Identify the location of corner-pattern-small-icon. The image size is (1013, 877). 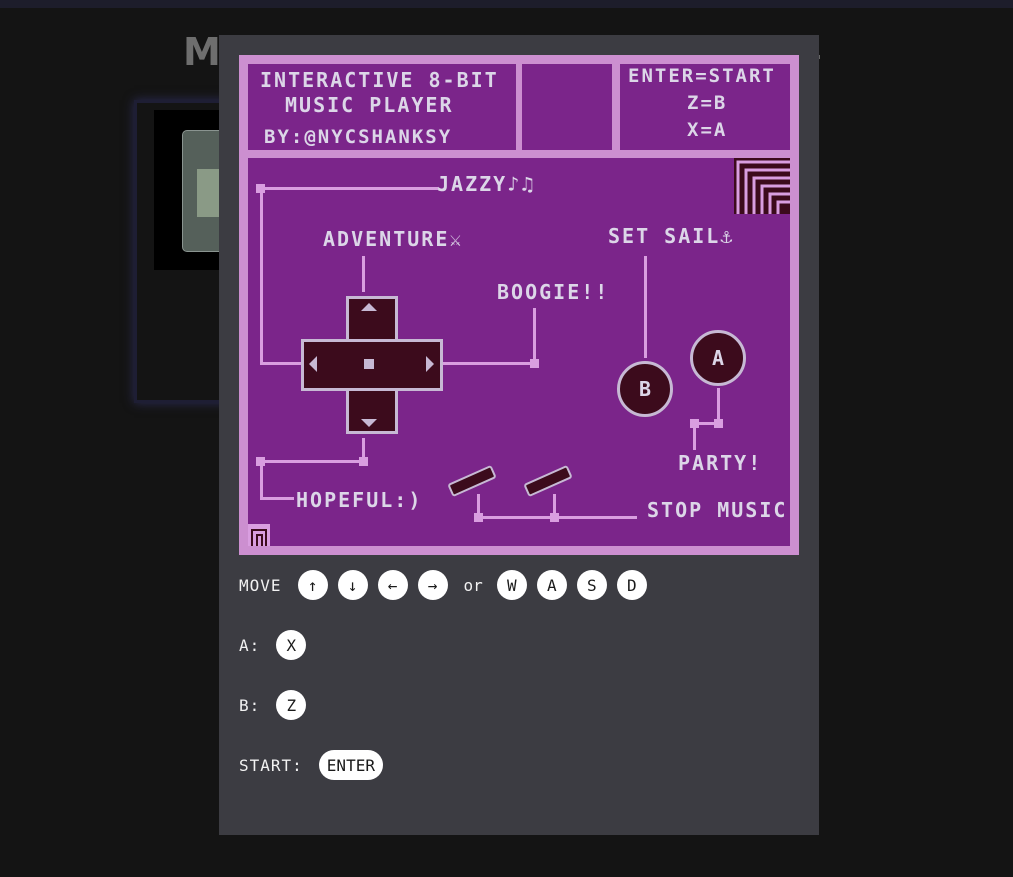
(259, 535).